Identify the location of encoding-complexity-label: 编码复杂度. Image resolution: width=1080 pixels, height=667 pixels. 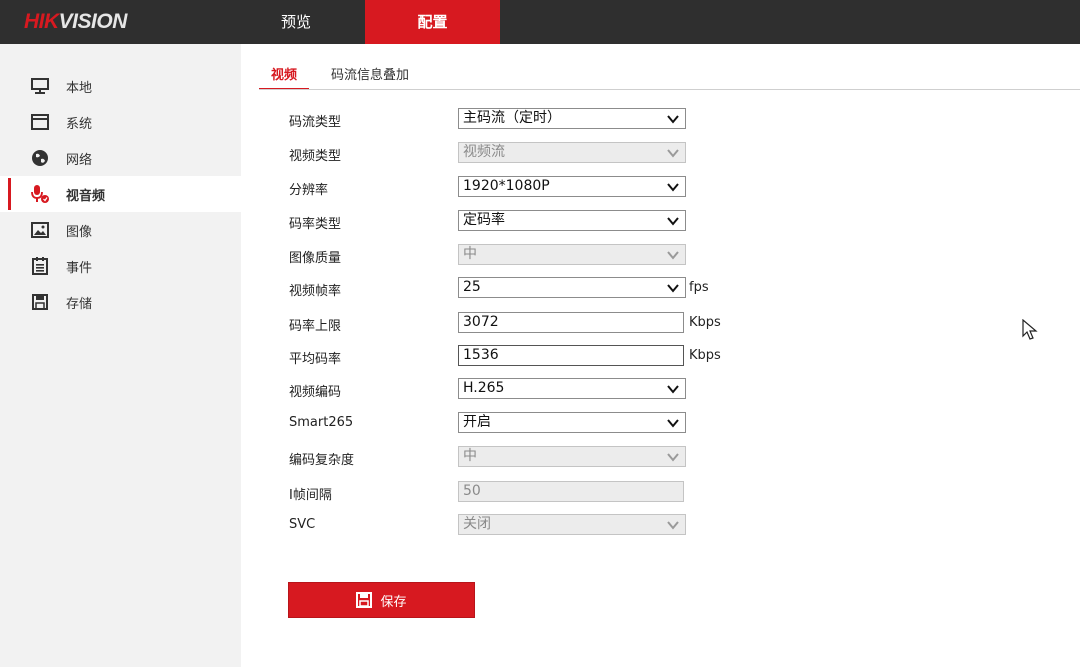
(322, 460).